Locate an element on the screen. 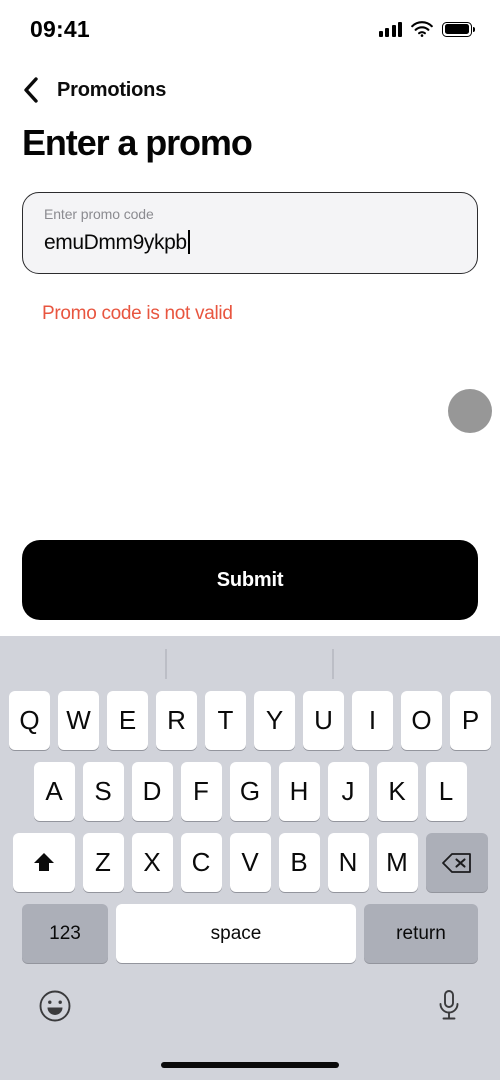  key-k: K is located at coordinates (397, 791).